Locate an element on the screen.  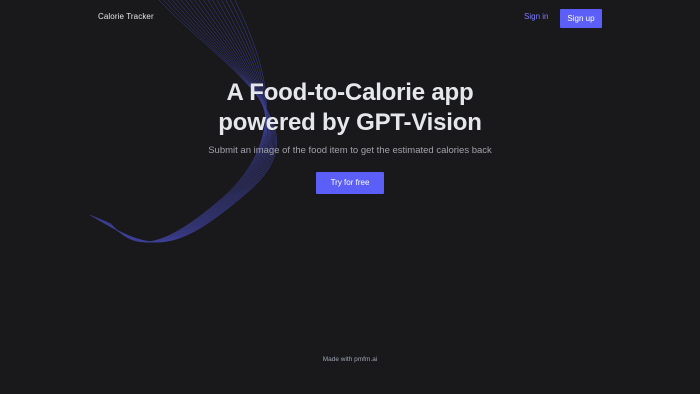
hero-title-line-2: powered by GPT-Vision is located at coordinates (350, 122).